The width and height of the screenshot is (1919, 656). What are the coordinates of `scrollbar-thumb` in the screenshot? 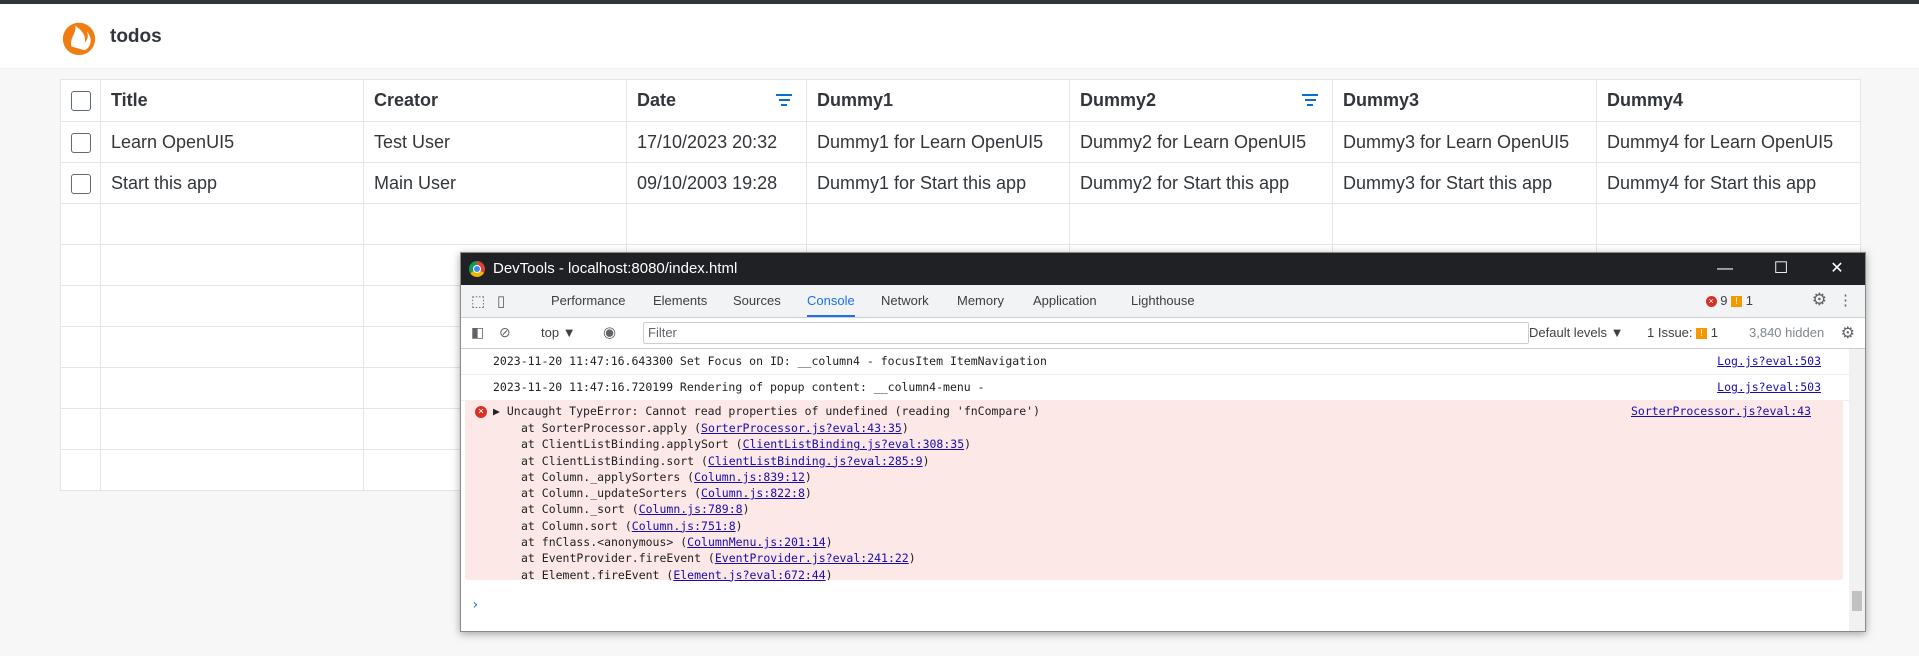 It's located at (1857, 601).